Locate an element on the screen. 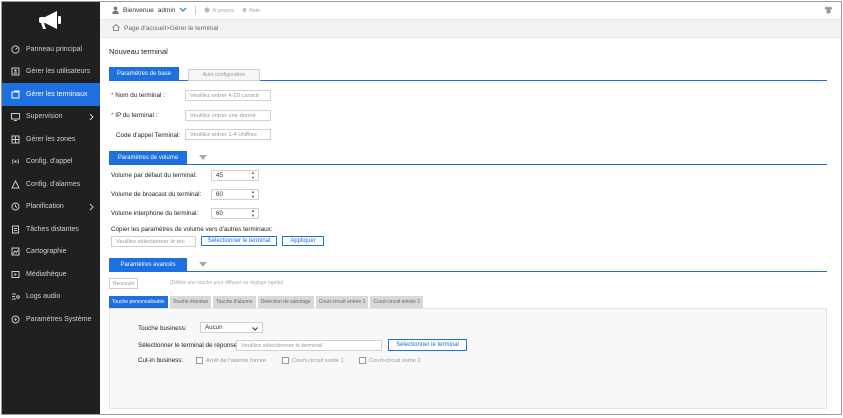  sidebar-item-parametres: Paramètres Système is located at coordinates (51, 319).